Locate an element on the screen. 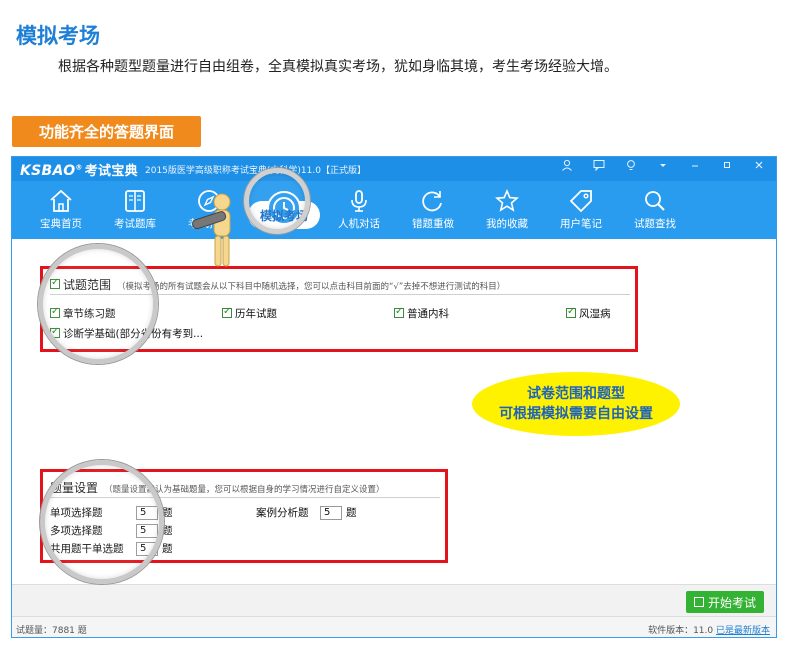 The height and width of the screenshot is (663, 790). feature-tag: 功能齐全的答题界面 is located at coordinates (106, 131).